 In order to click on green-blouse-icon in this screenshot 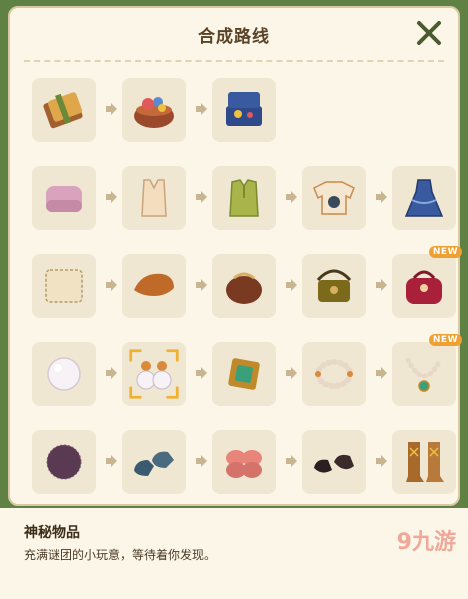, I will do `click(244, 198)`.